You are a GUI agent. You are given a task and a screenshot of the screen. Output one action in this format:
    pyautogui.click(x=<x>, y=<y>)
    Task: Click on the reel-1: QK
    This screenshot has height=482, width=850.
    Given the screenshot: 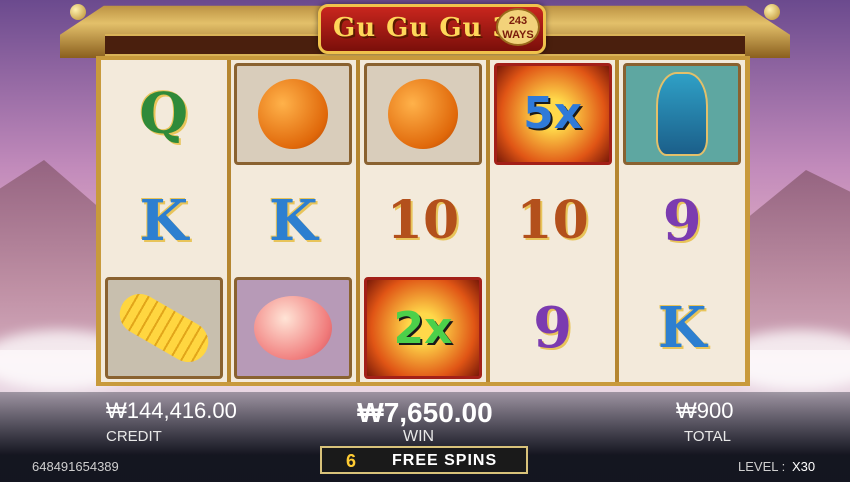 What is the action you would take?
    pyautogui.click(x=164, y=221)
    